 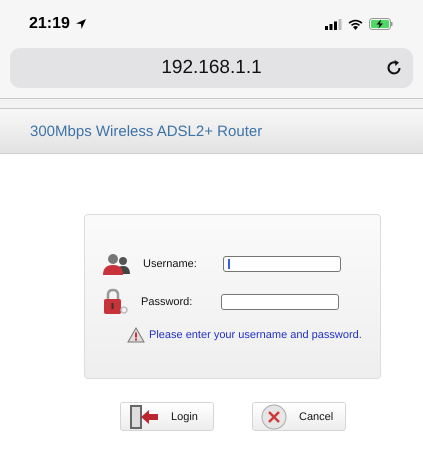 I want to click on wifi-icon, so click(x=355, y=24).